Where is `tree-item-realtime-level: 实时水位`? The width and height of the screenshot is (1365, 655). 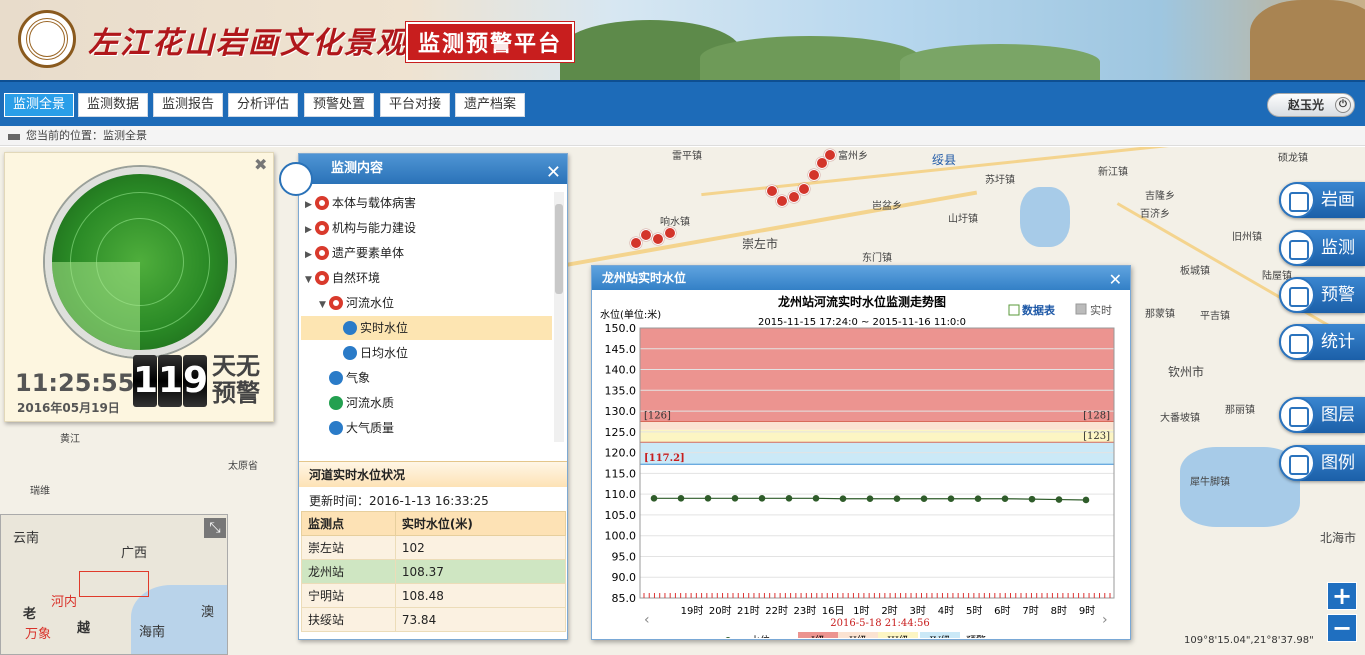 tree-item-realtime-level: 实时水位 is located at coordinates (426, 328).